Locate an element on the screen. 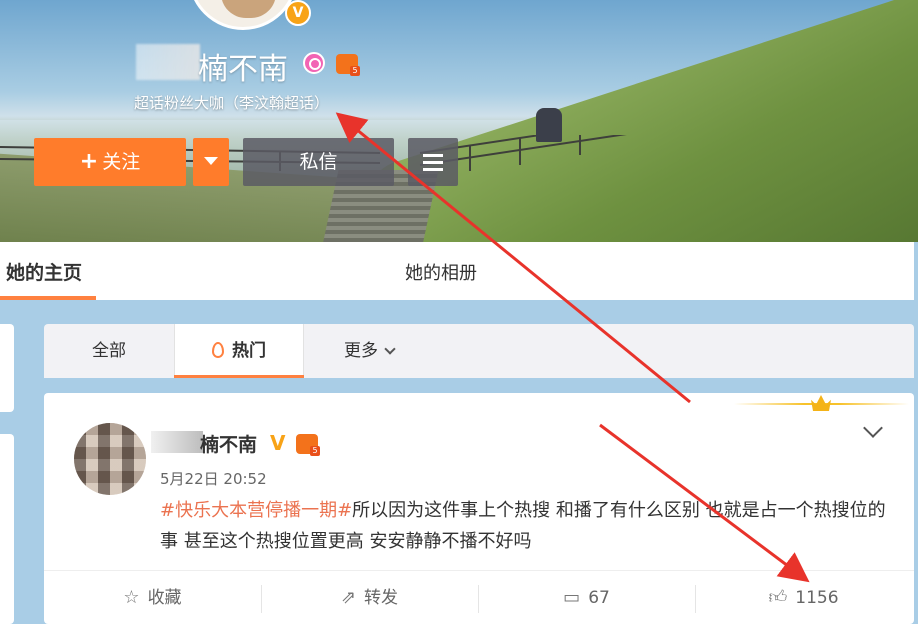 Image resolution: width=918 pixels, height=624 pixels. chevron-down-icon is located at coordinates (390, 349).